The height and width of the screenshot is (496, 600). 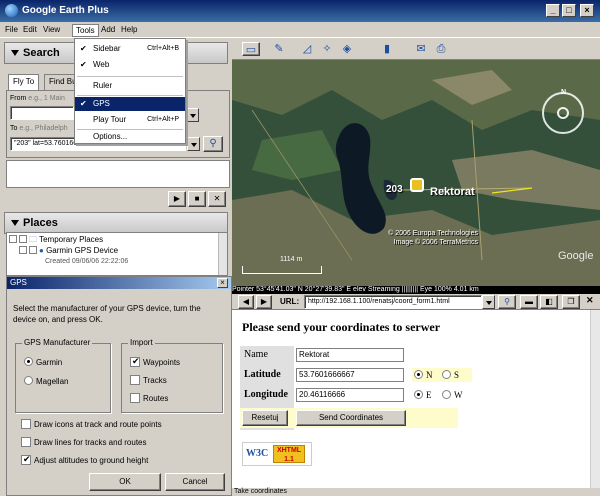 What do you see at coordinates (155, 361) in the screenshot?
I see `checkbox-waypoints: Waypoints` at bounding box center [155, 361].